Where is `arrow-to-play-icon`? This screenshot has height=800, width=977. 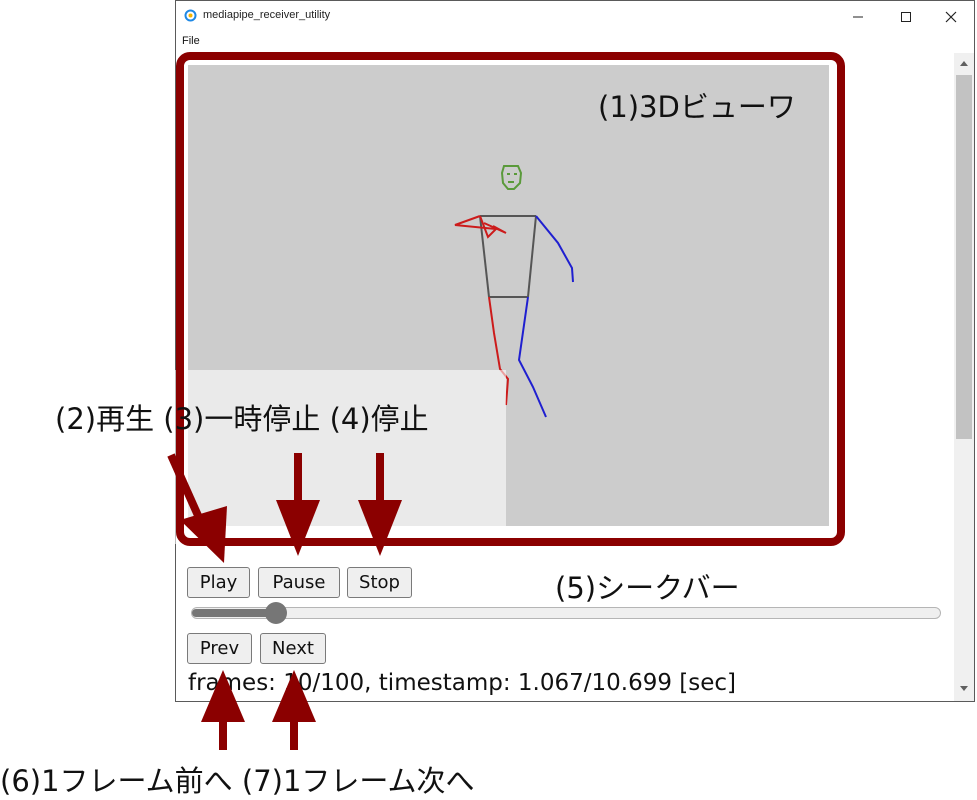
arrow-to-play-icon is located at coordinates (197, 508).